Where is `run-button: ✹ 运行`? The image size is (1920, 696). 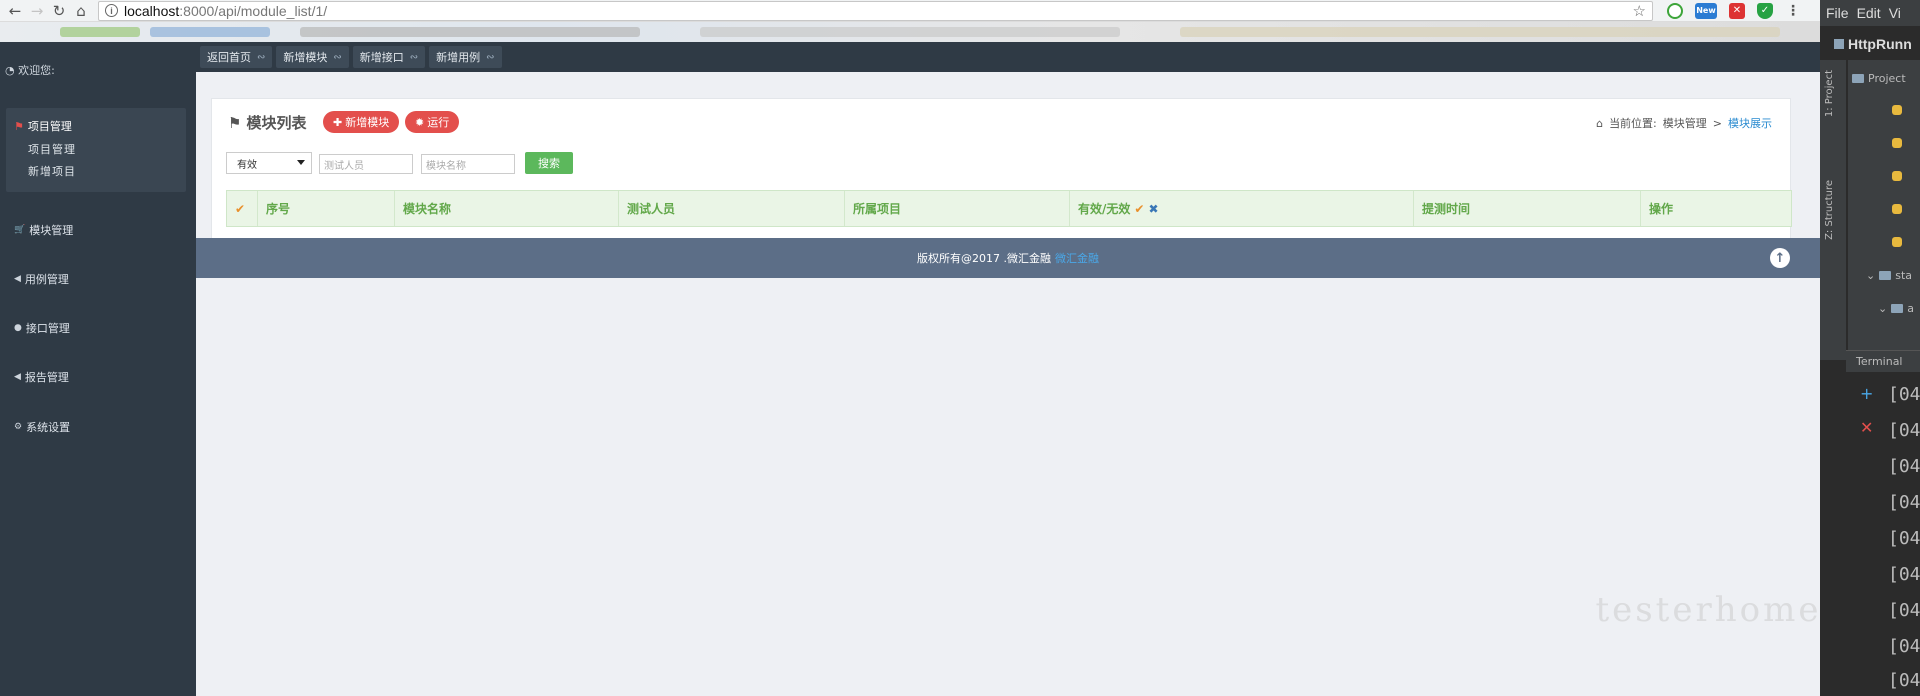 run-button: ✹ 运行 is located at coordinates (432, 122).